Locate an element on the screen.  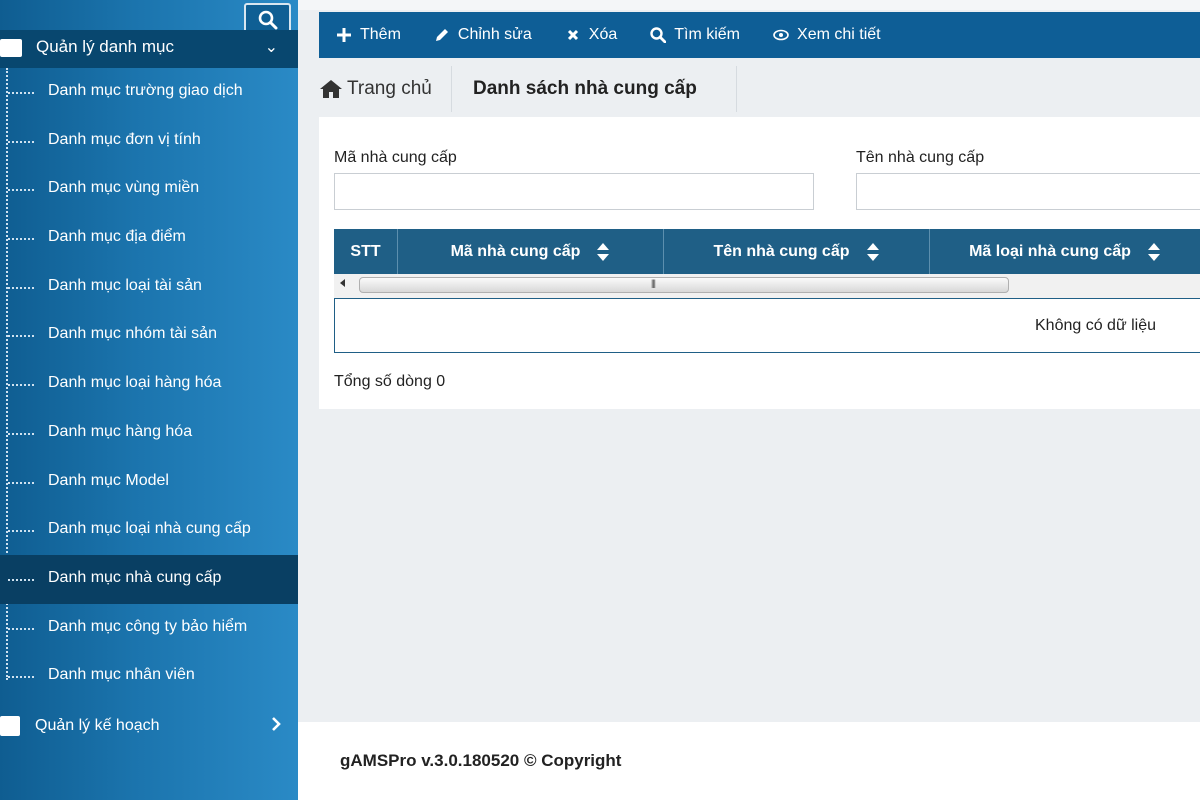
sidebar-item-insurance-company: Danh mục công ty bảo hiểm is located at coordinates (149, 628).